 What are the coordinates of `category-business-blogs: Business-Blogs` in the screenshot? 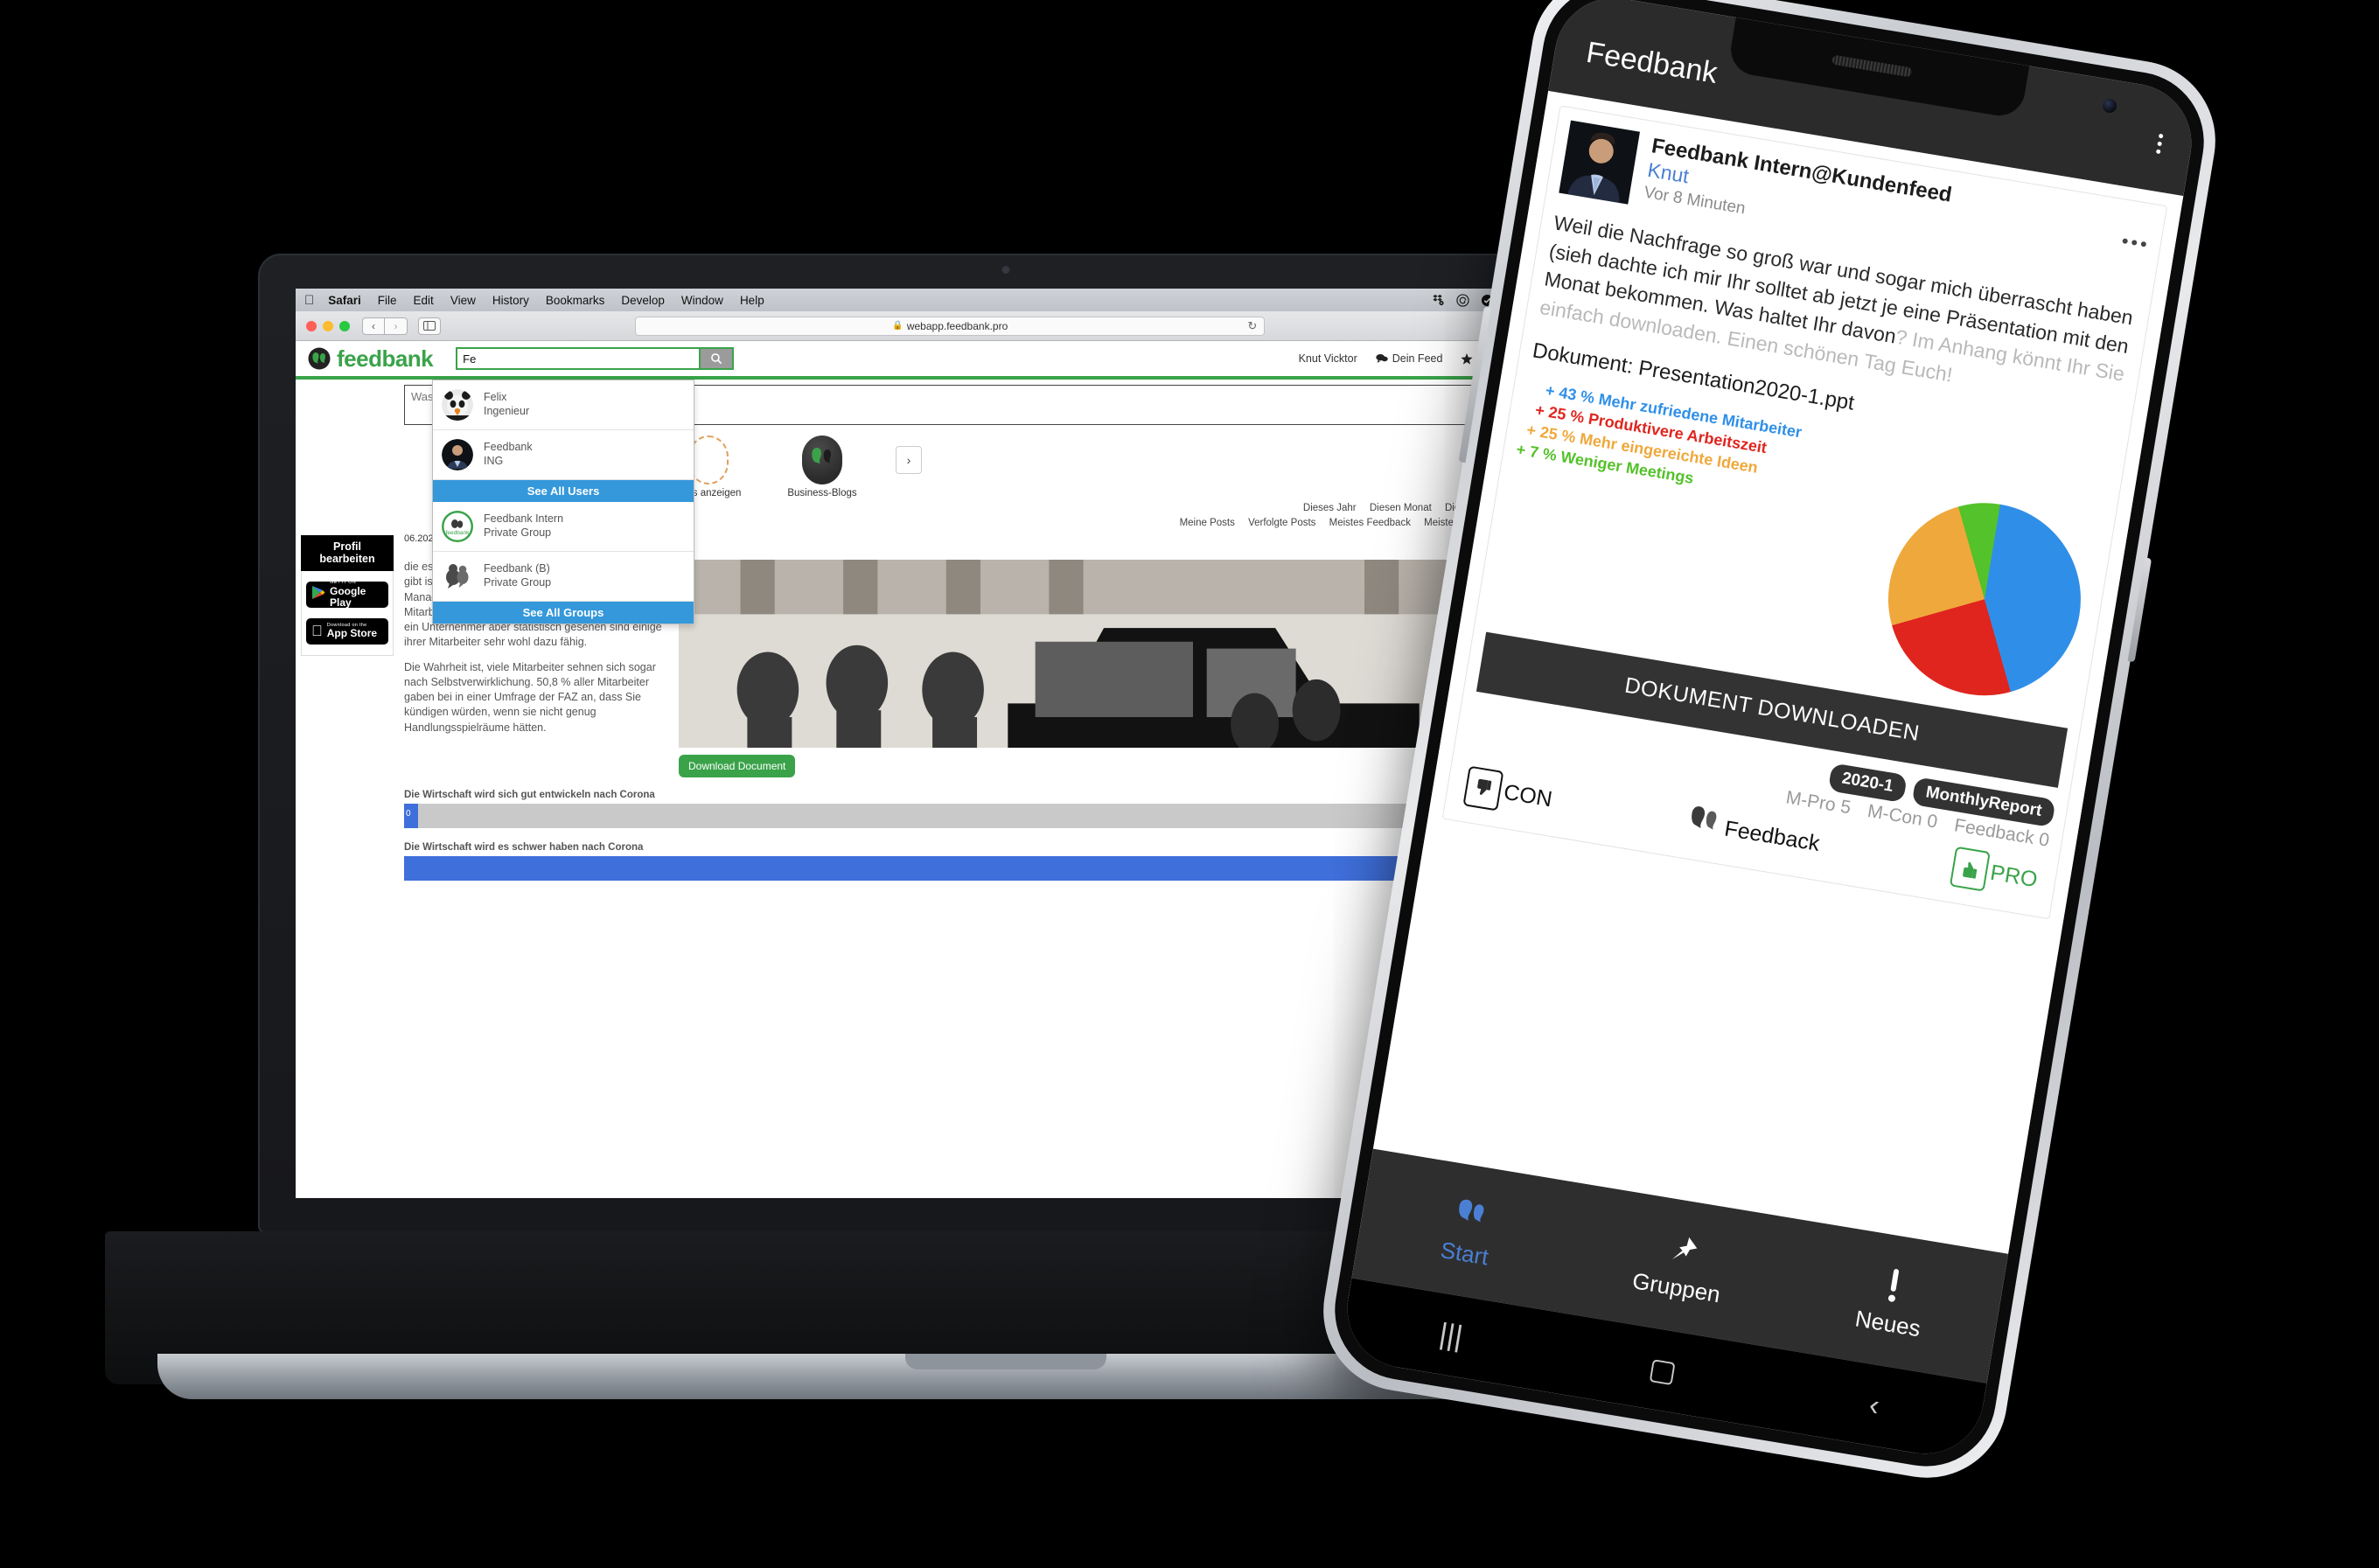 It's located at (822, 467).